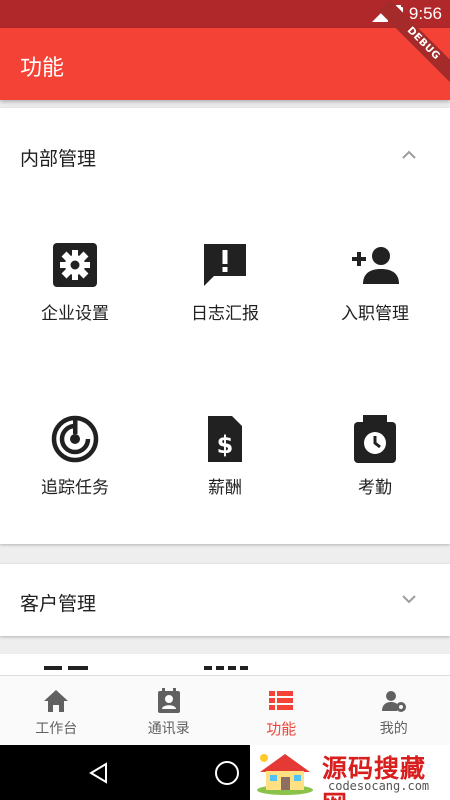  I want to click on customer-management-card: 客户管理, so click(225, 600).